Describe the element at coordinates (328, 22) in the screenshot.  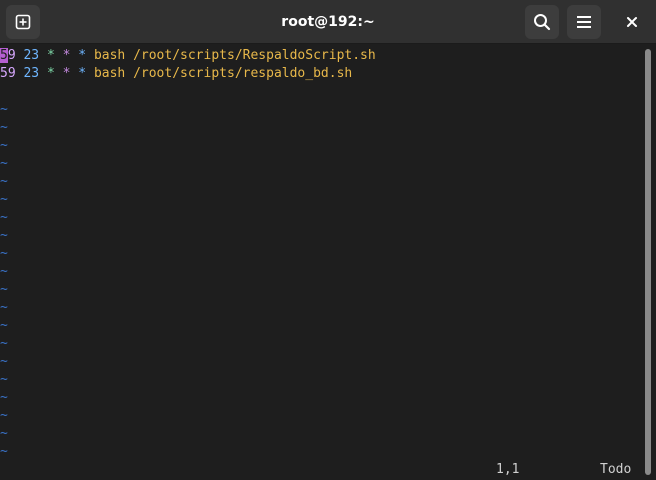
I see `header-bar: root@192:~` at that location.